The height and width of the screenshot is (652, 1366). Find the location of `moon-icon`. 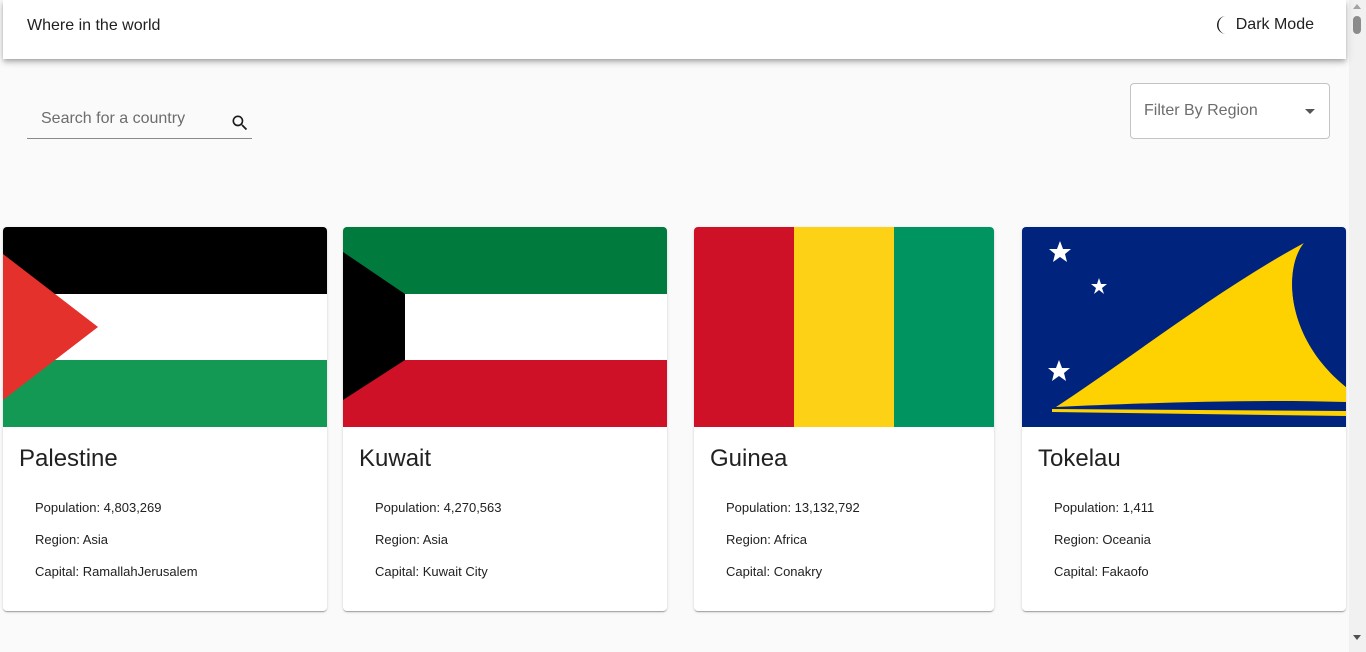

moon-icon is located at coordinates (1221, 25).